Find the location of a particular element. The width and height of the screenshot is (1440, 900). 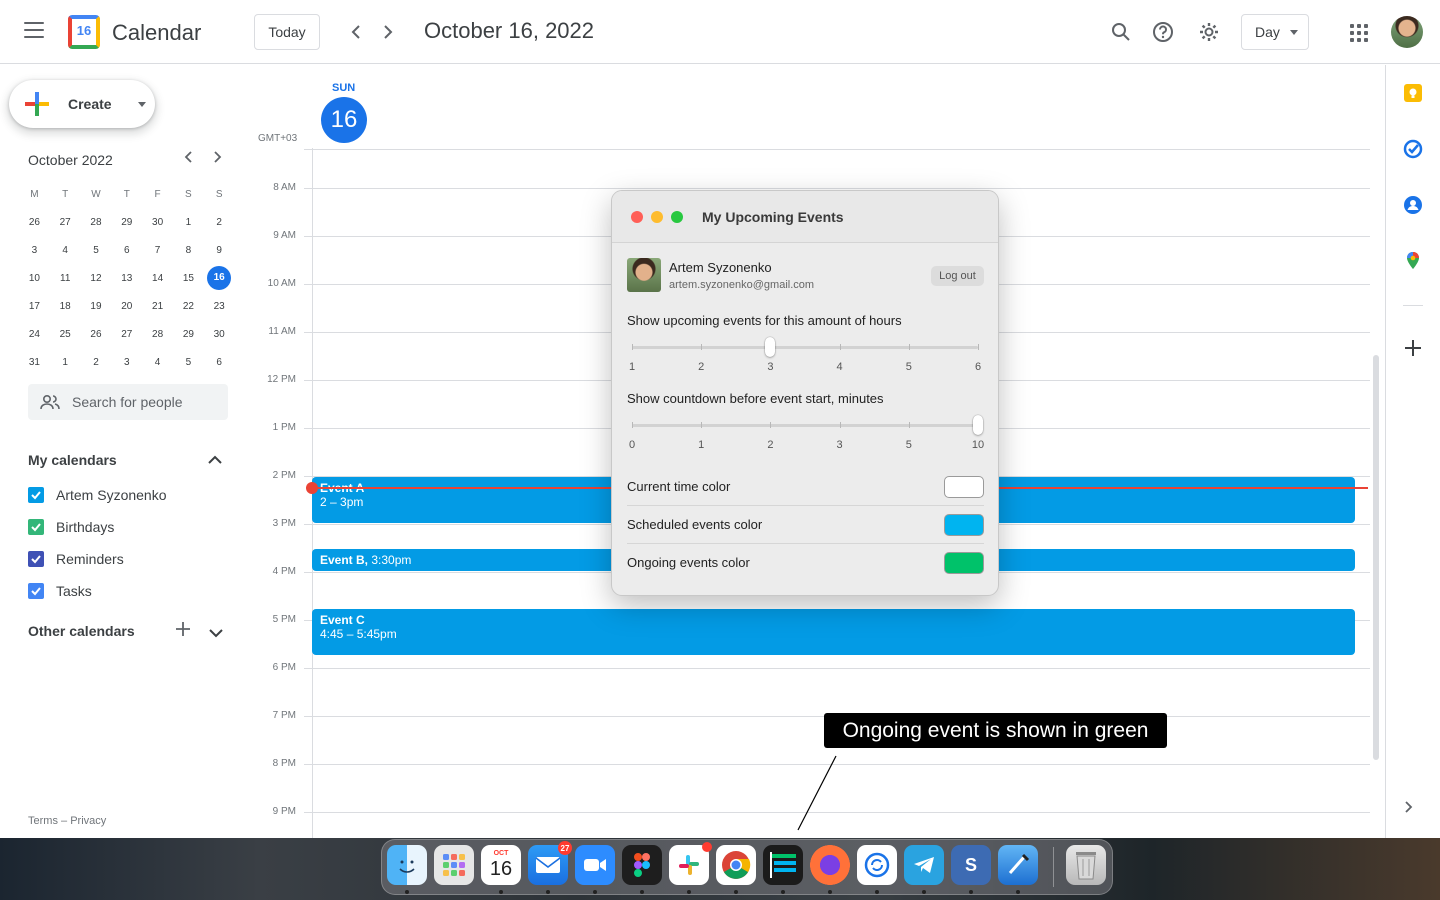

terms-link: Terms is located at coordinates (43, 821).